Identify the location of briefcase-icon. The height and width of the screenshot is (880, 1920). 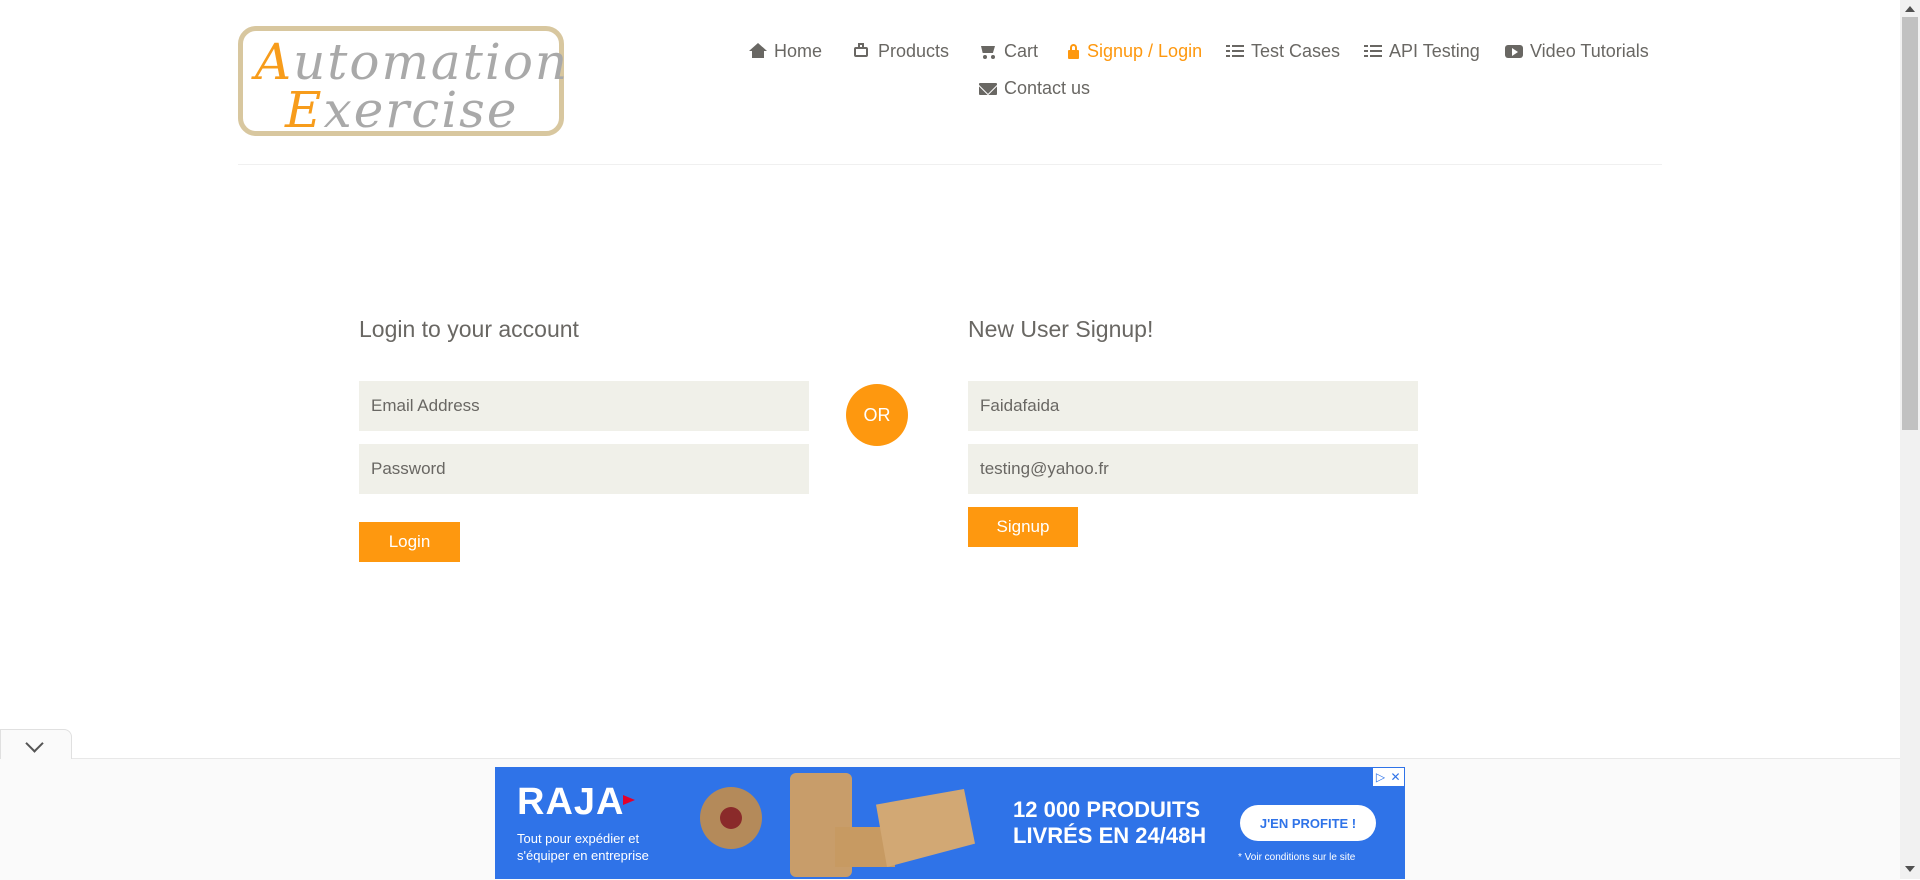
(862, 51).